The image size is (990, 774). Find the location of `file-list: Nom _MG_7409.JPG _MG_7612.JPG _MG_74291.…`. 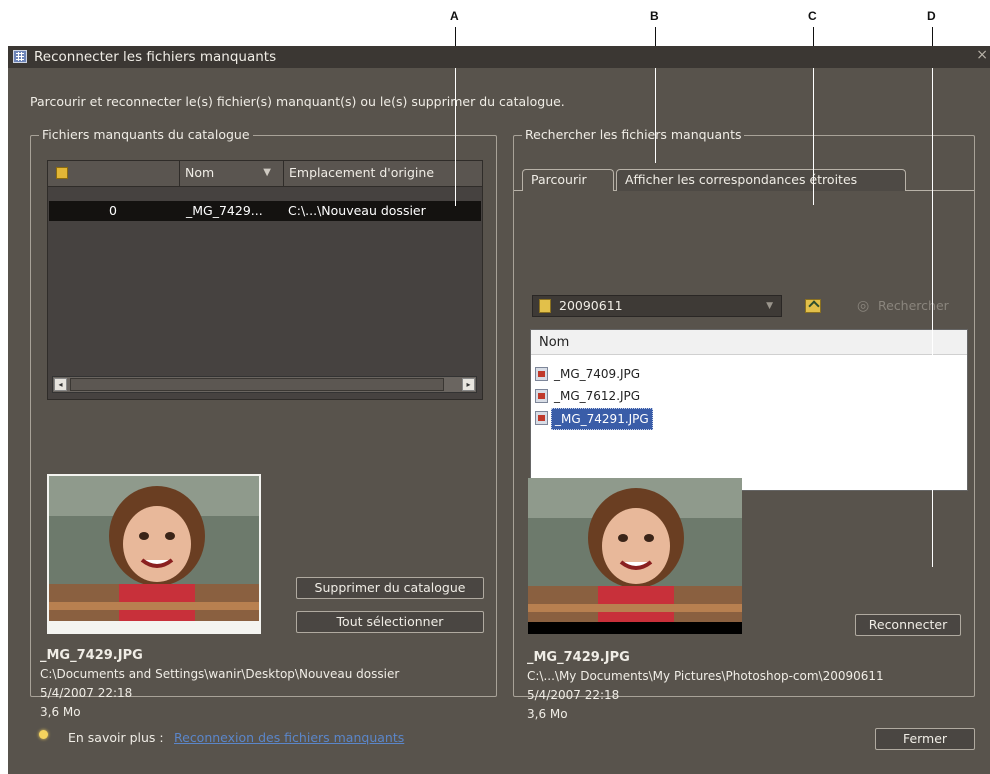

file-list: Nom _MG_7409.JPG _MG_7612.JPG _MG_74291.… is located at coordinates (749, 410).